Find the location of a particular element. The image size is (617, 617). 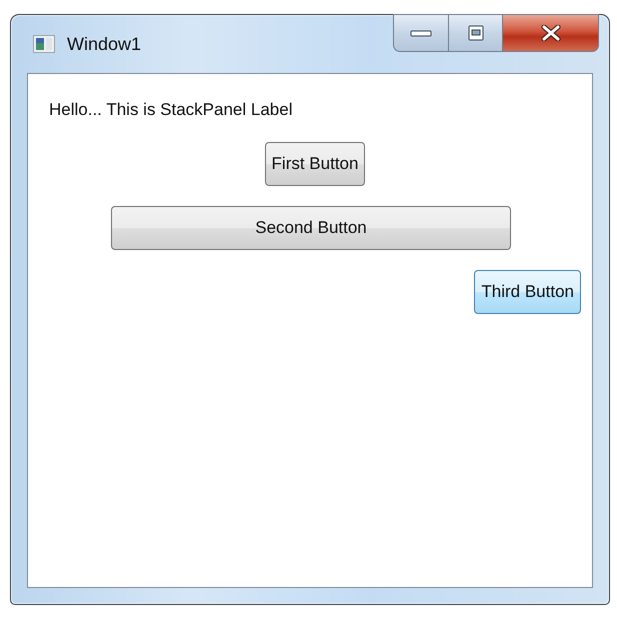

window-title: Window1 is located at coordinates (104, 44).